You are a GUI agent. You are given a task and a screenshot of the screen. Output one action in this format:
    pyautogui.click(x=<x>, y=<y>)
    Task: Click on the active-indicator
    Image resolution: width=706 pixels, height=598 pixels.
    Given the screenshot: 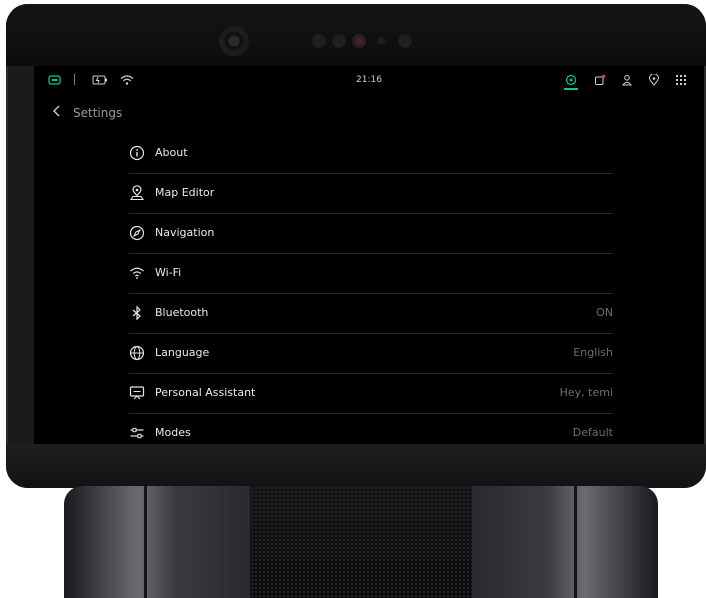 What is the action you would take?
    pyautogui.click(x=571, y=89)
    